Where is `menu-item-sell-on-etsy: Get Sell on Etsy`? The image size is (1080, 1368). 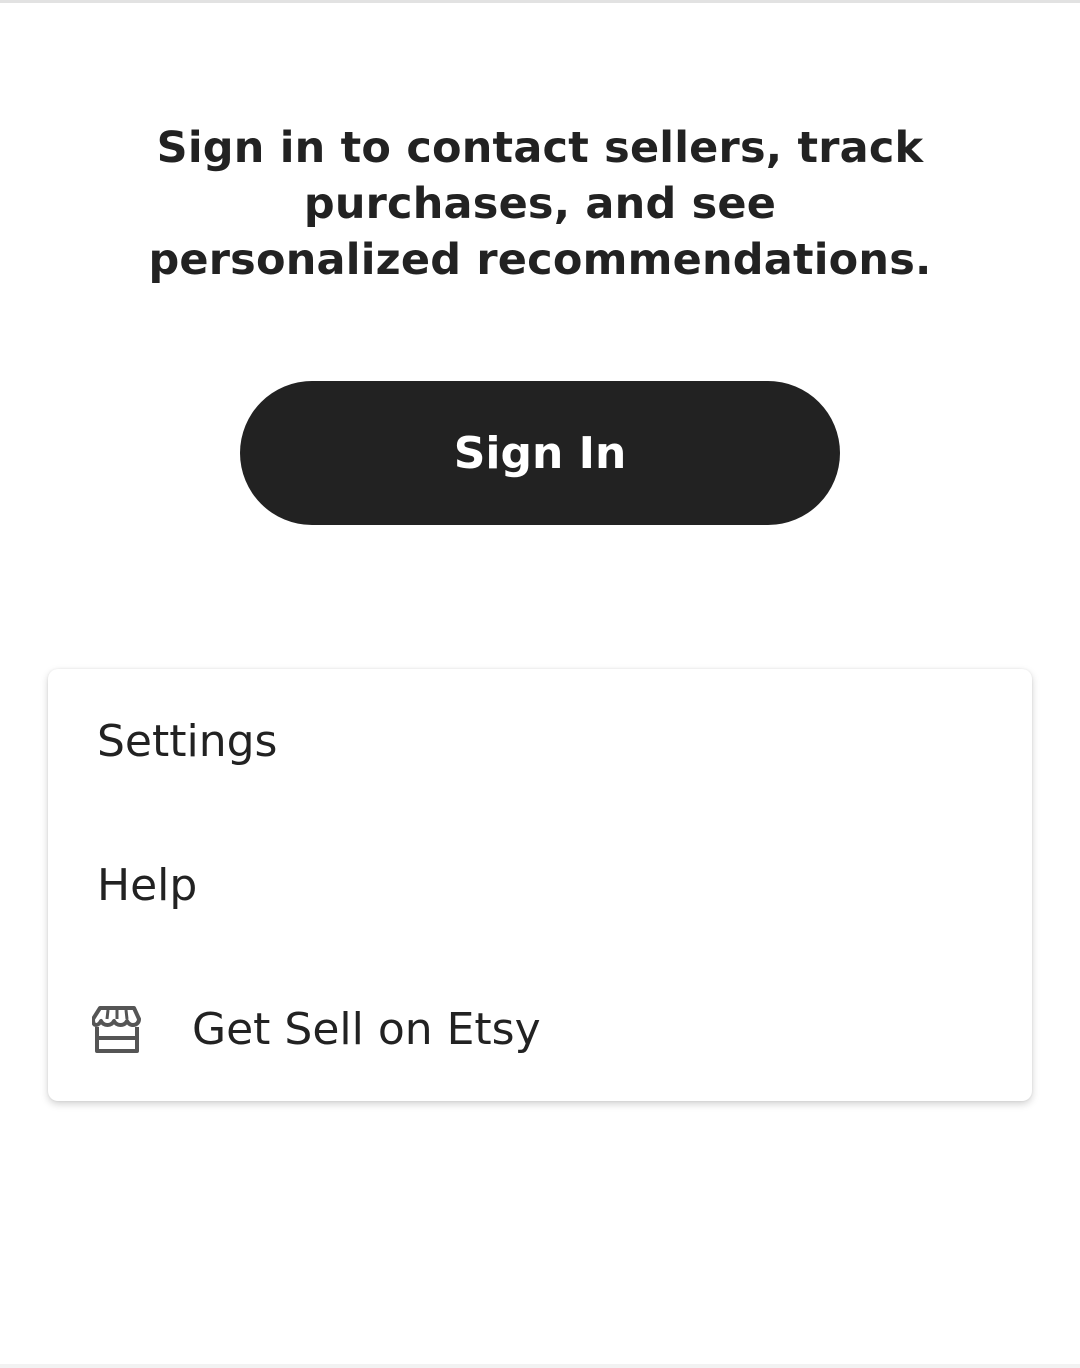
menu-item-sell-on-etsy: Get Sell on Etsy is located at coordinates (540, 1029).